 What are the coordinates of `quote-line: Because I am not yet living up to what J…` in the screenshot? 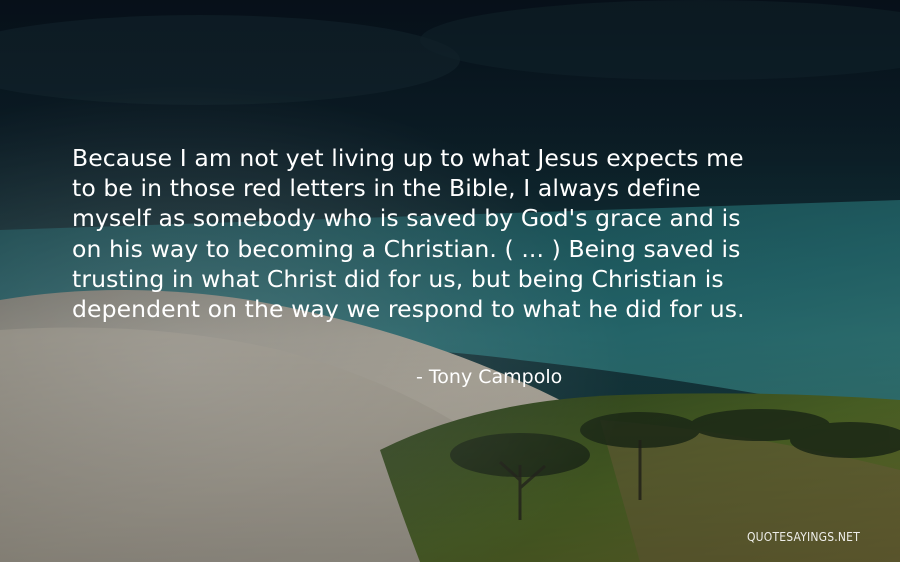 It's located at (408, 158).